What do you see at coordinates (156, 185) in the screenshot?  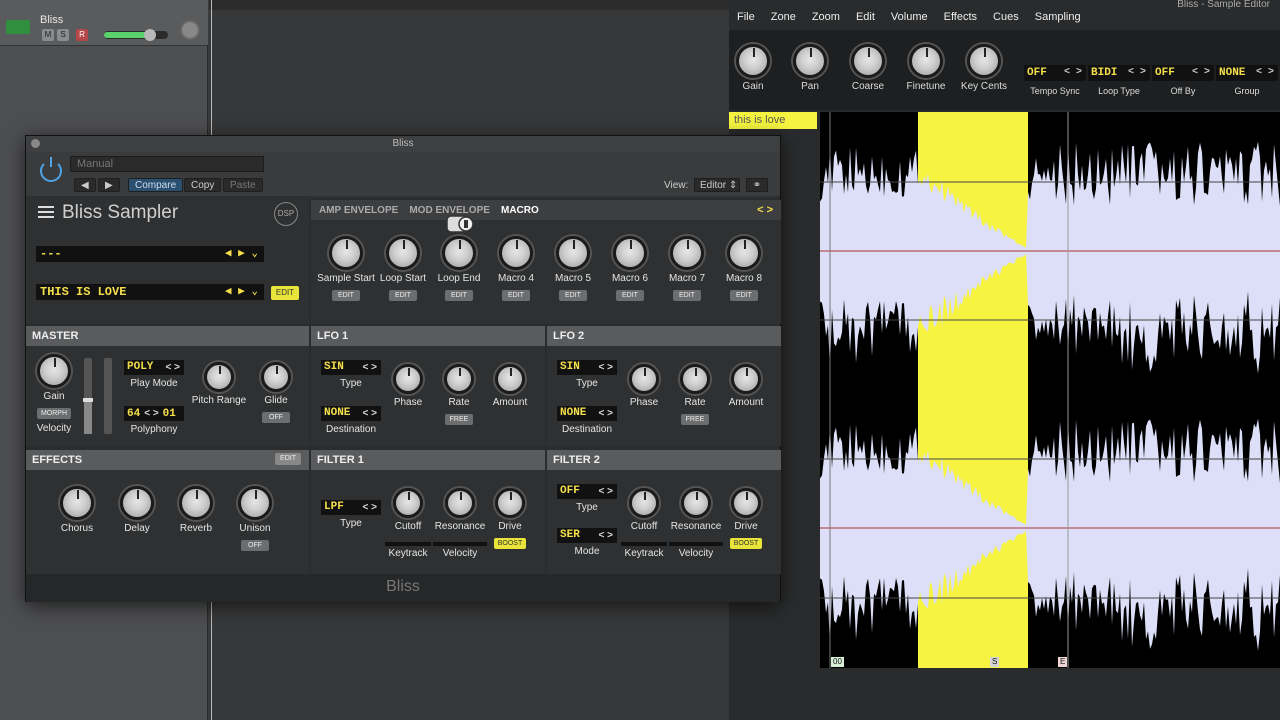 I see `compare-button: Compare` at bounding box center [156, 185].